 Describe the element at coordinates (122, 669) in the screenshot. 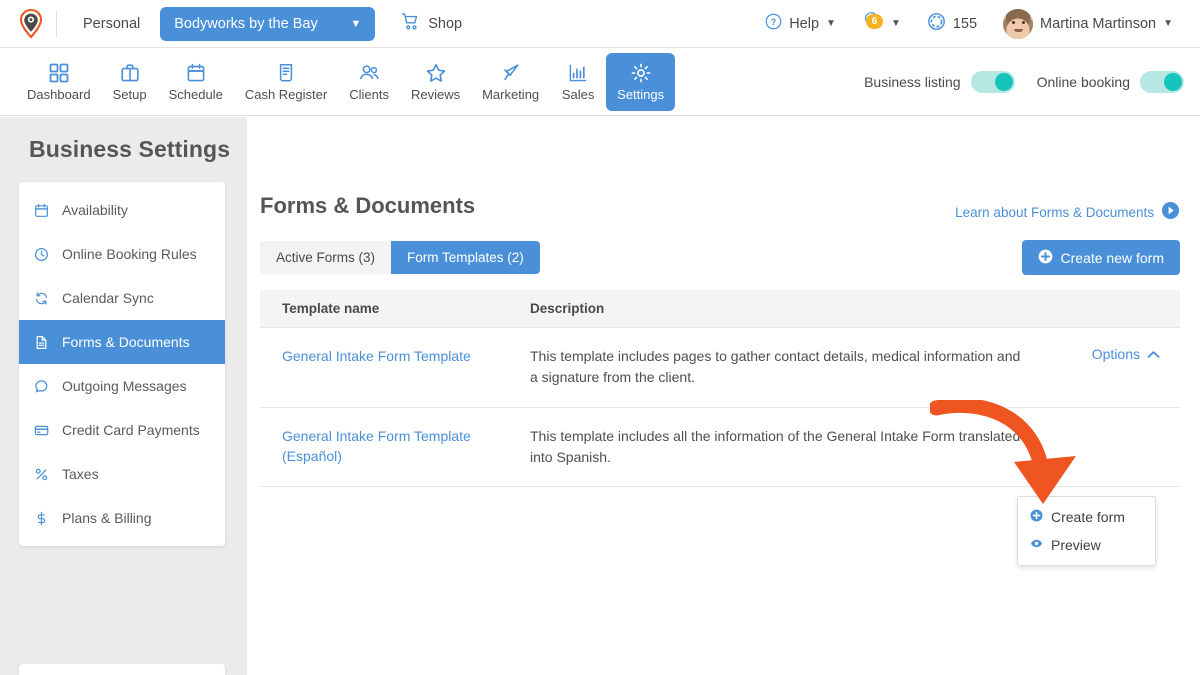

I see `delete-business-button: Delete Business` at that location.